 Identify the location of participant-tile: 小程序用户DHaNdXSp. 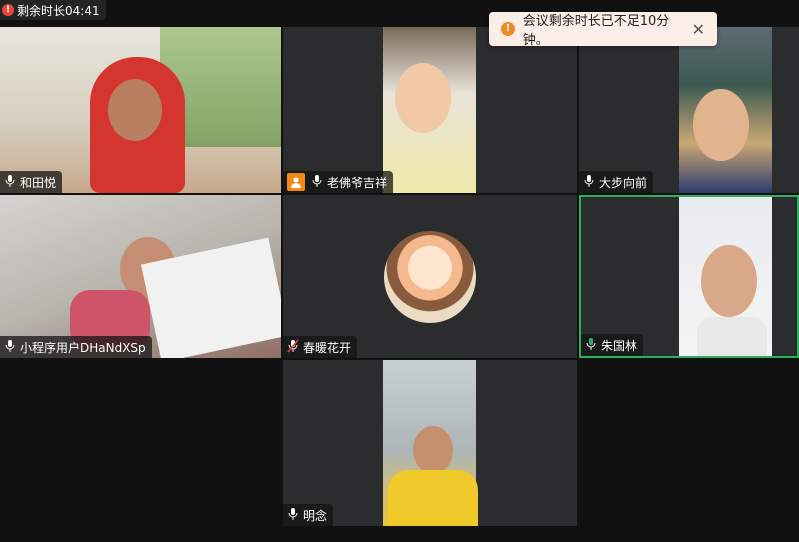
(140, 276).